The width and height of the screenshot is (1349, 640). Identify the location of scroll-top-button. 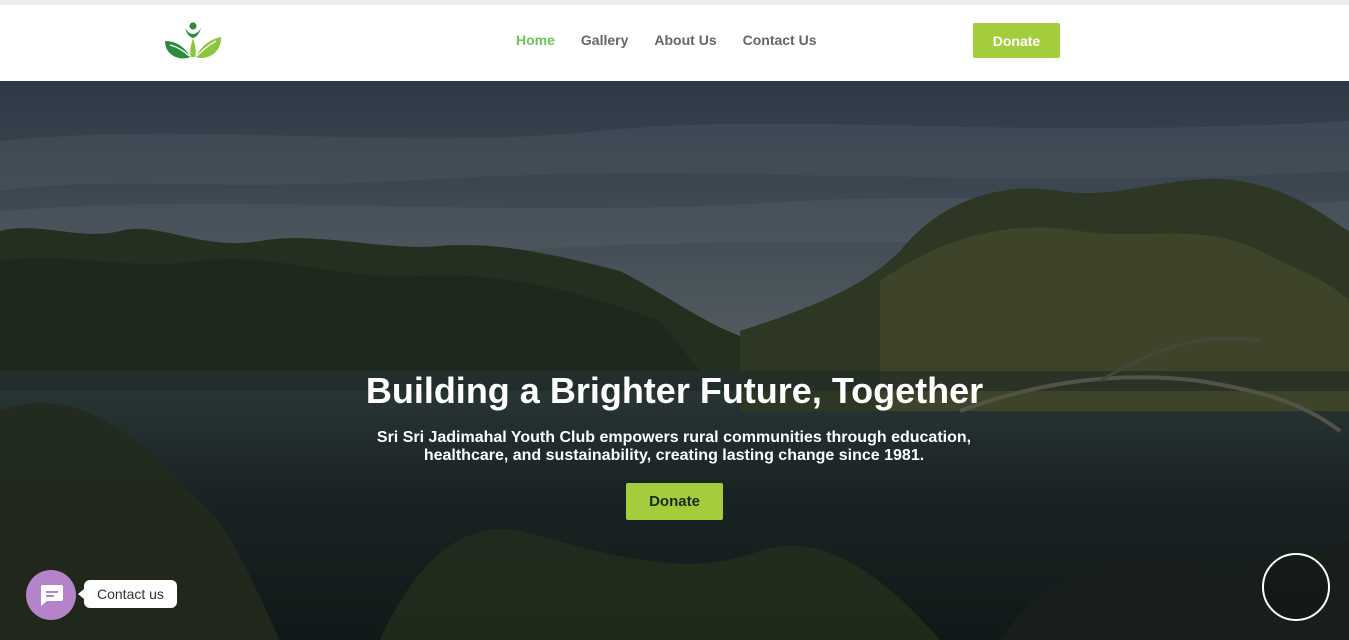
(1296, 587).